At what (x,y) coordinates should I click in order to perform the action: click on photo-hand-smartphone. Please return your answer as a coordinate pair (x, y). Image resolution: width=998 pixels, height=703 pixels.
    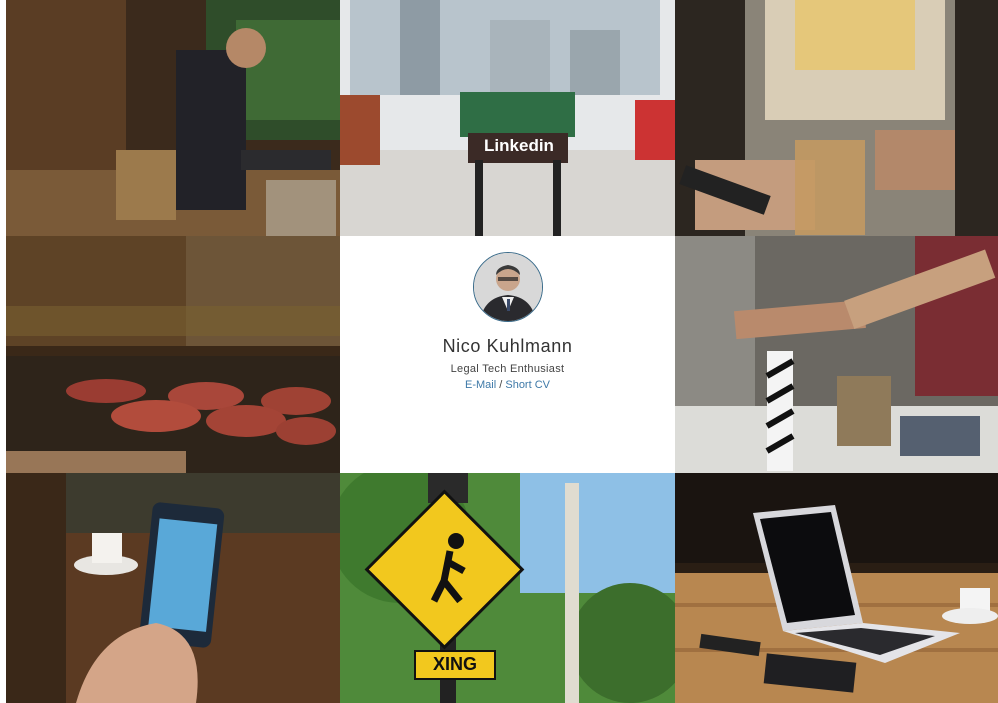
    Looking at the image, I should click on (173, 588).